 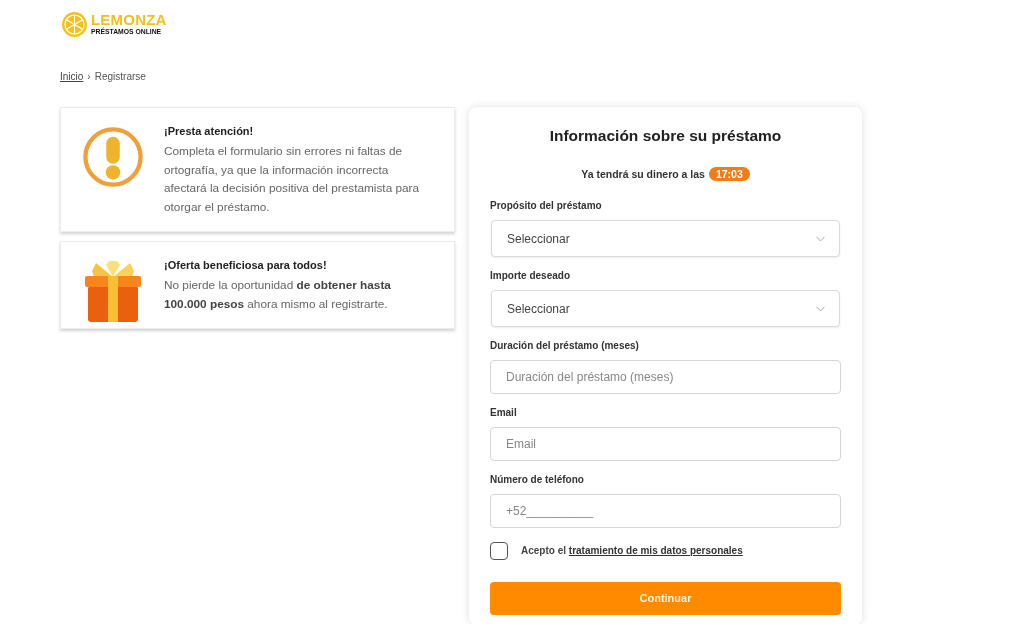 I want to click on consent-text: Acepto el tratamiento de mis datos personales, so click(x=632, y=551).